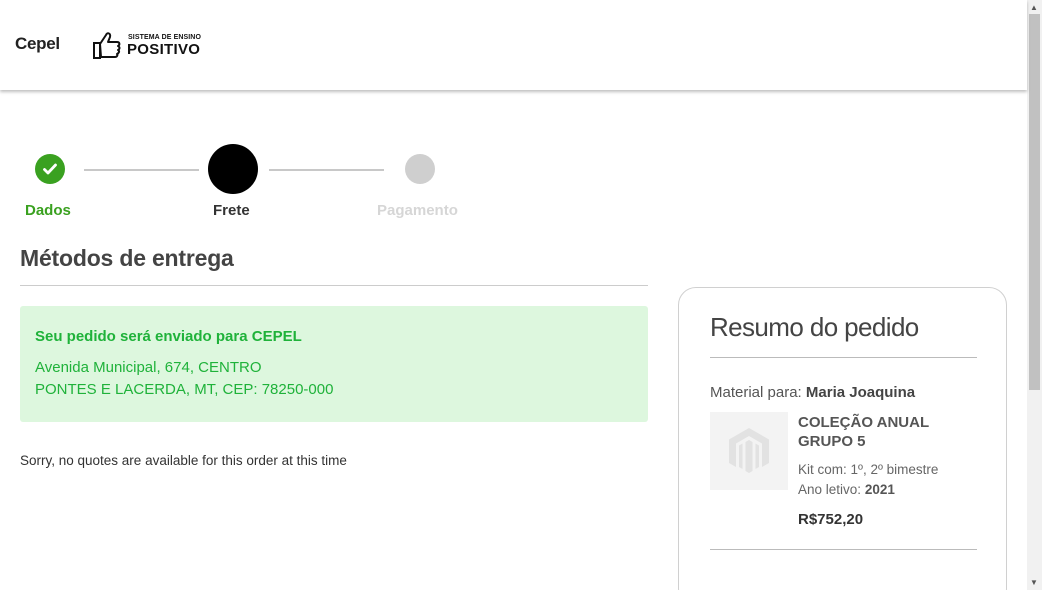 The height and width of the screenshot is (590, 1042). Describe the element at coordinates (148, 367) in the screenshot. I see `address-line-1: Avenida Municipal, 674, CENTRO` at that location.